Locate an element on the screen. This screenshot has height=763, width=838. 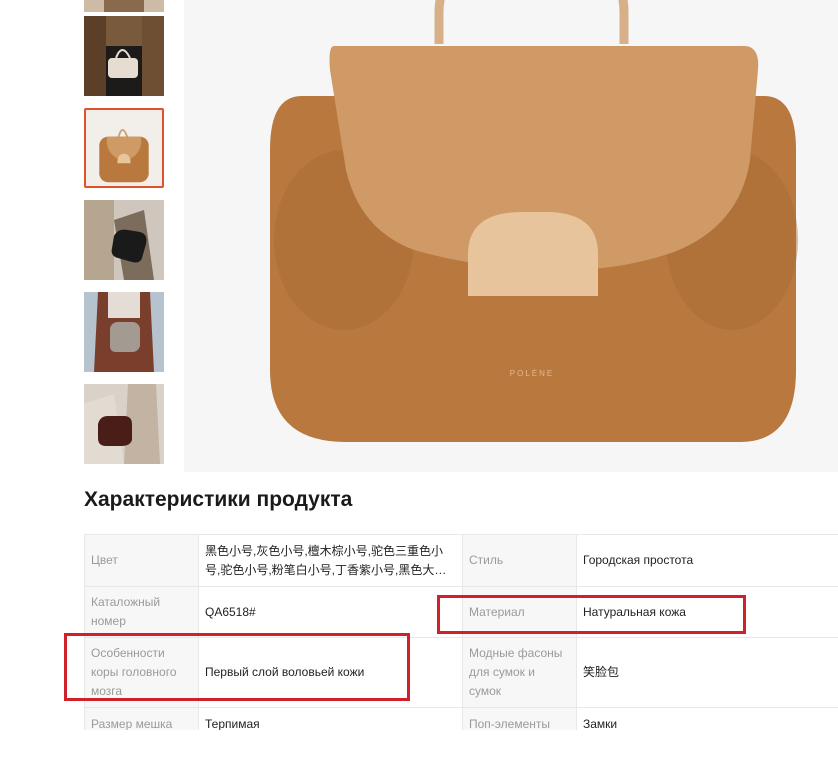
spec-label-catalog-number: Каталожный номер is located at coordinates (141, 612).